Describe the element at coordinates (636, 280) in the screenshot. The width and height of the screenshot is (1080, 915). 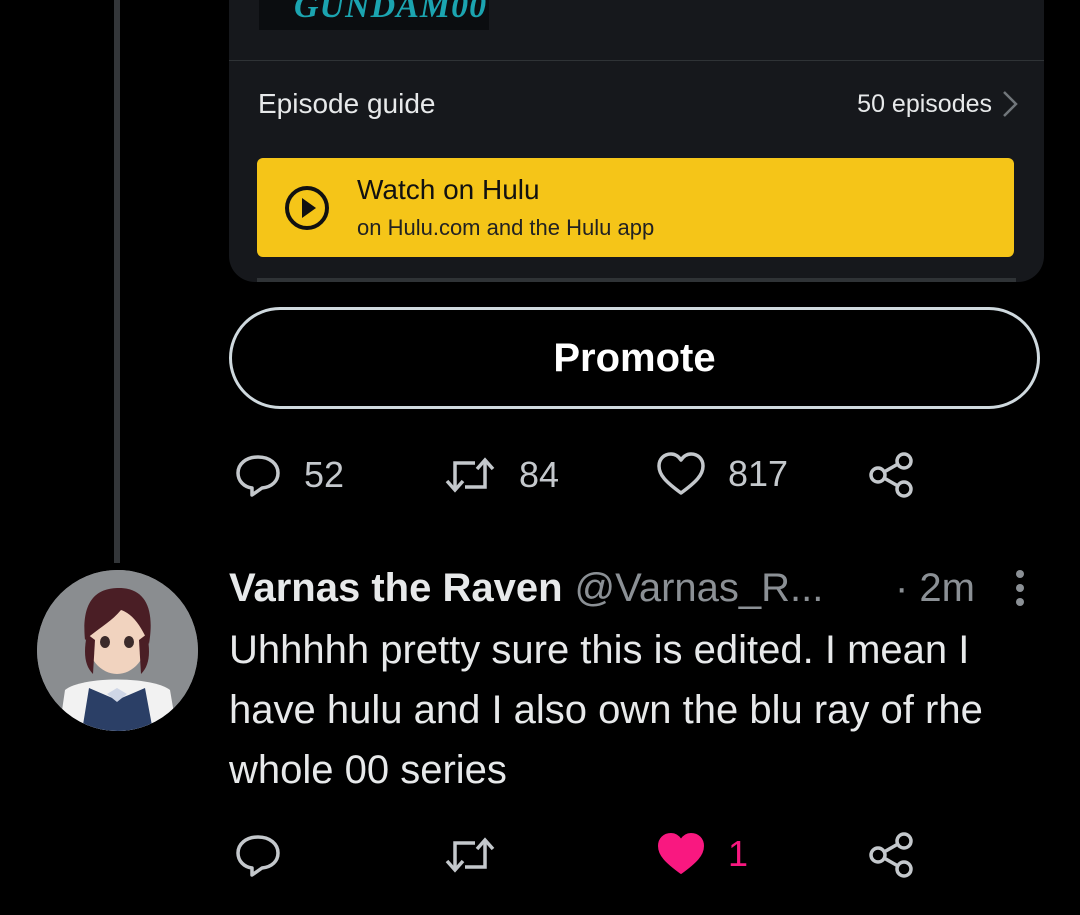
I see `card-scroll-edge` at that location.